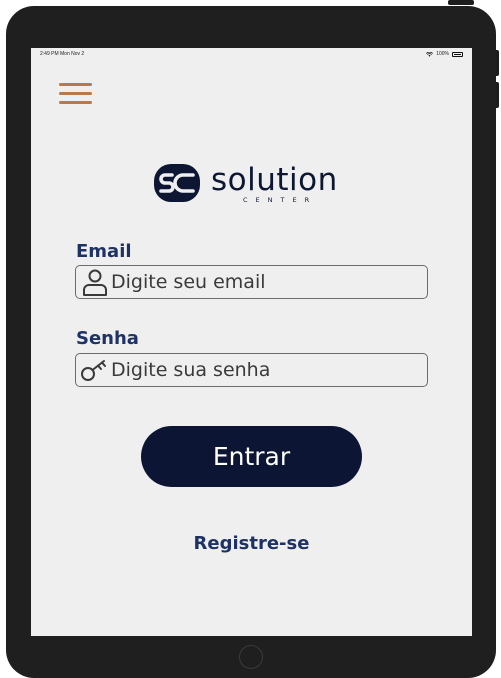  I want to click on battery-icon, so click(457, 54).